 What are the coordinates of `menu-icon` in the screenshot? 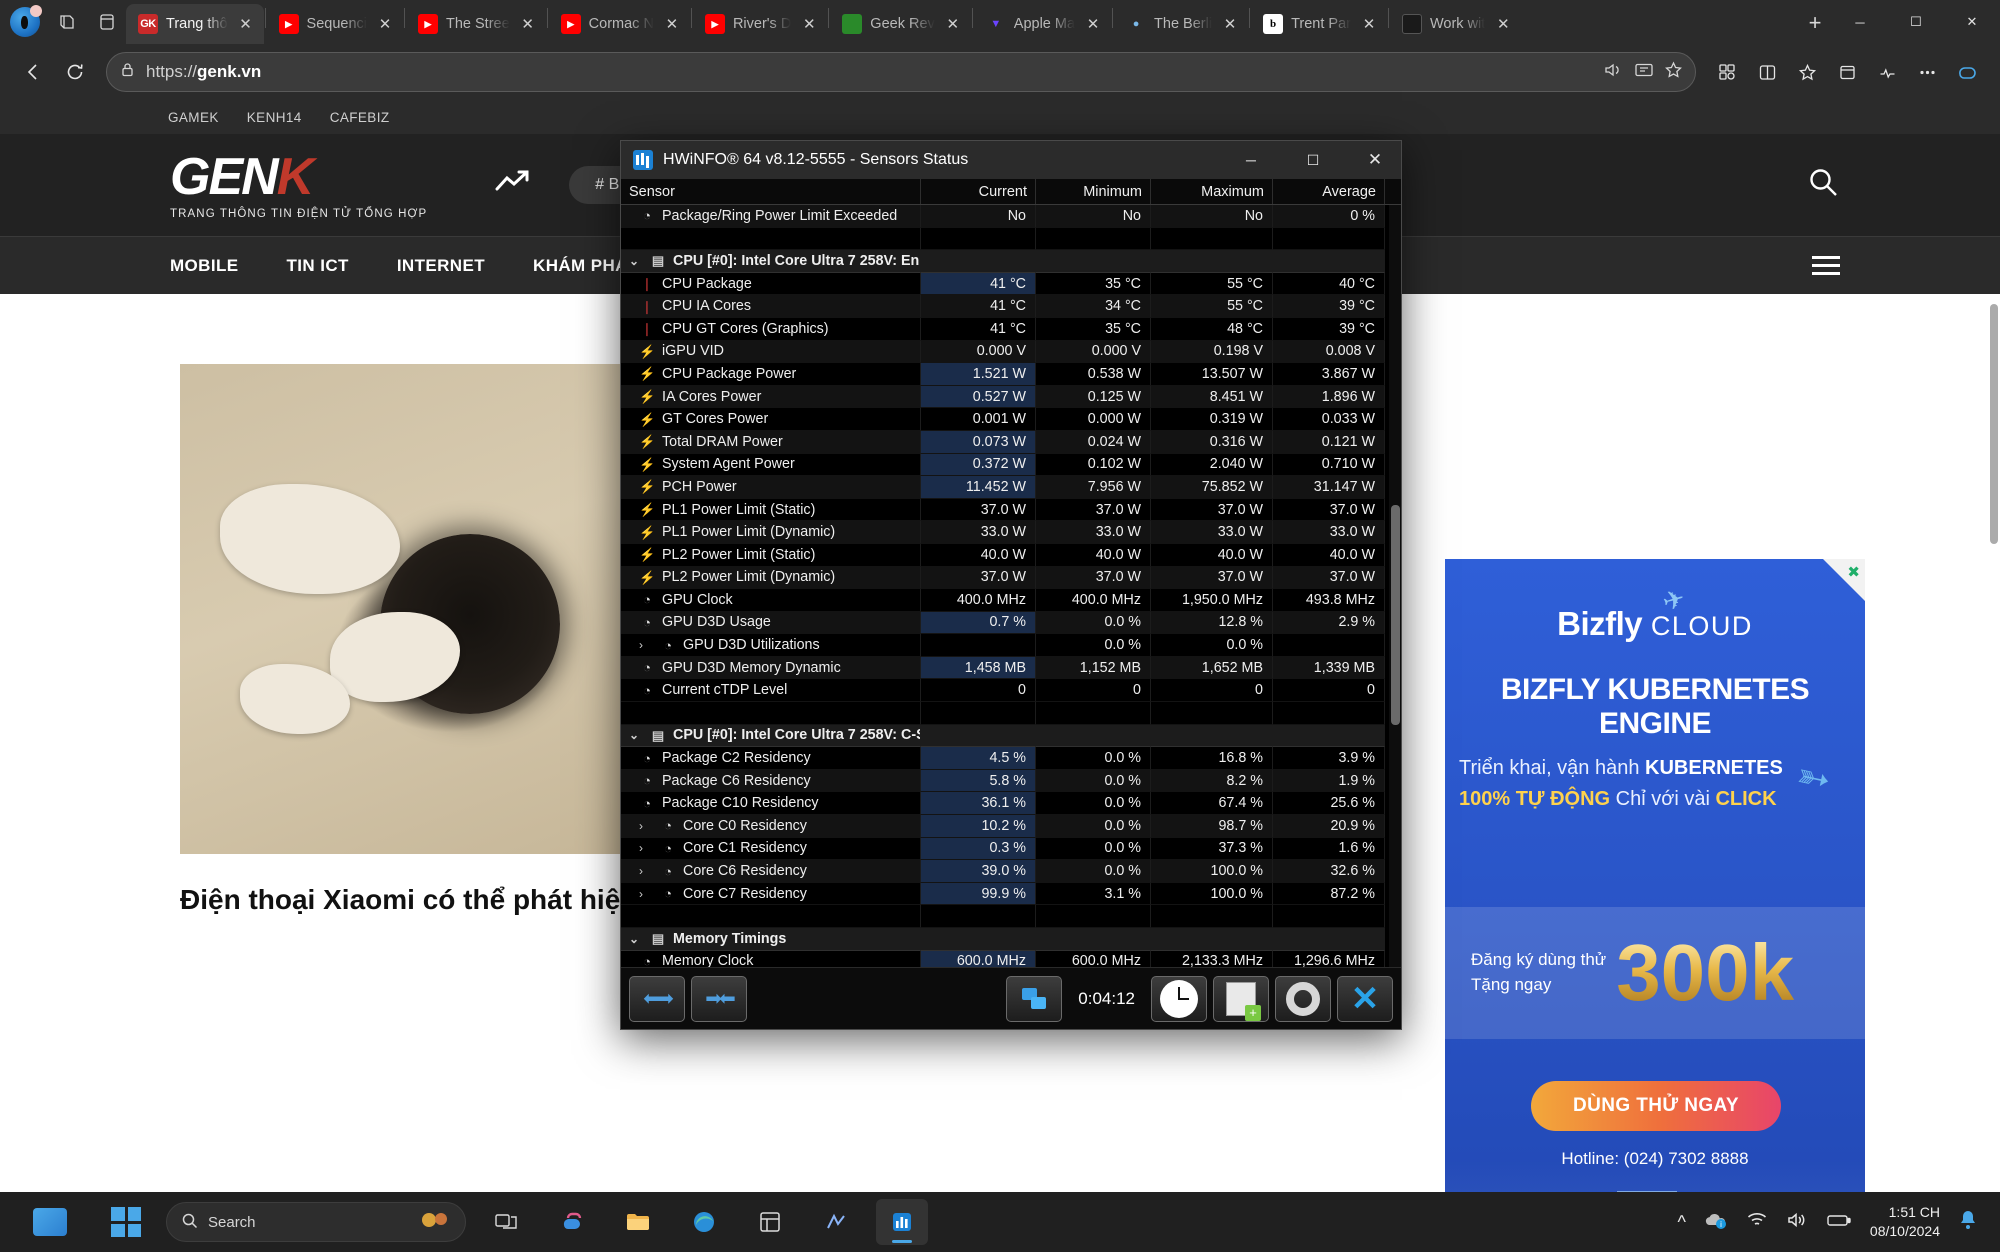 It's located at (1826, 265).